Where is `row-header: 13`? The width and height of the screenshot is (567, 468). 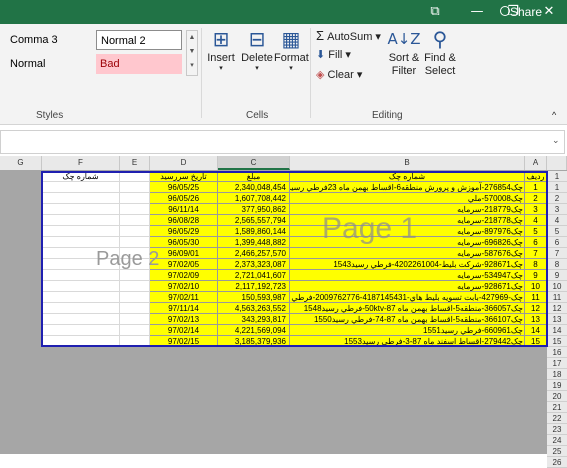 row-header: 13 is located at coordinates (557, 319).